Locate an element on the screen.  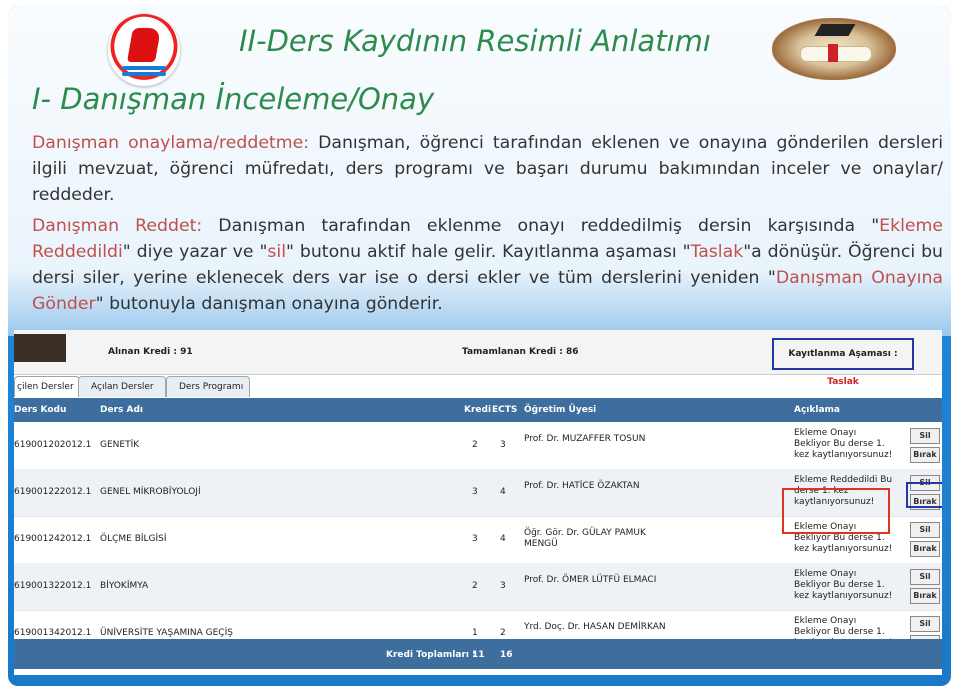
course-name: ÖLÇME BİLGİSİ is located at coordinates (133, 539).